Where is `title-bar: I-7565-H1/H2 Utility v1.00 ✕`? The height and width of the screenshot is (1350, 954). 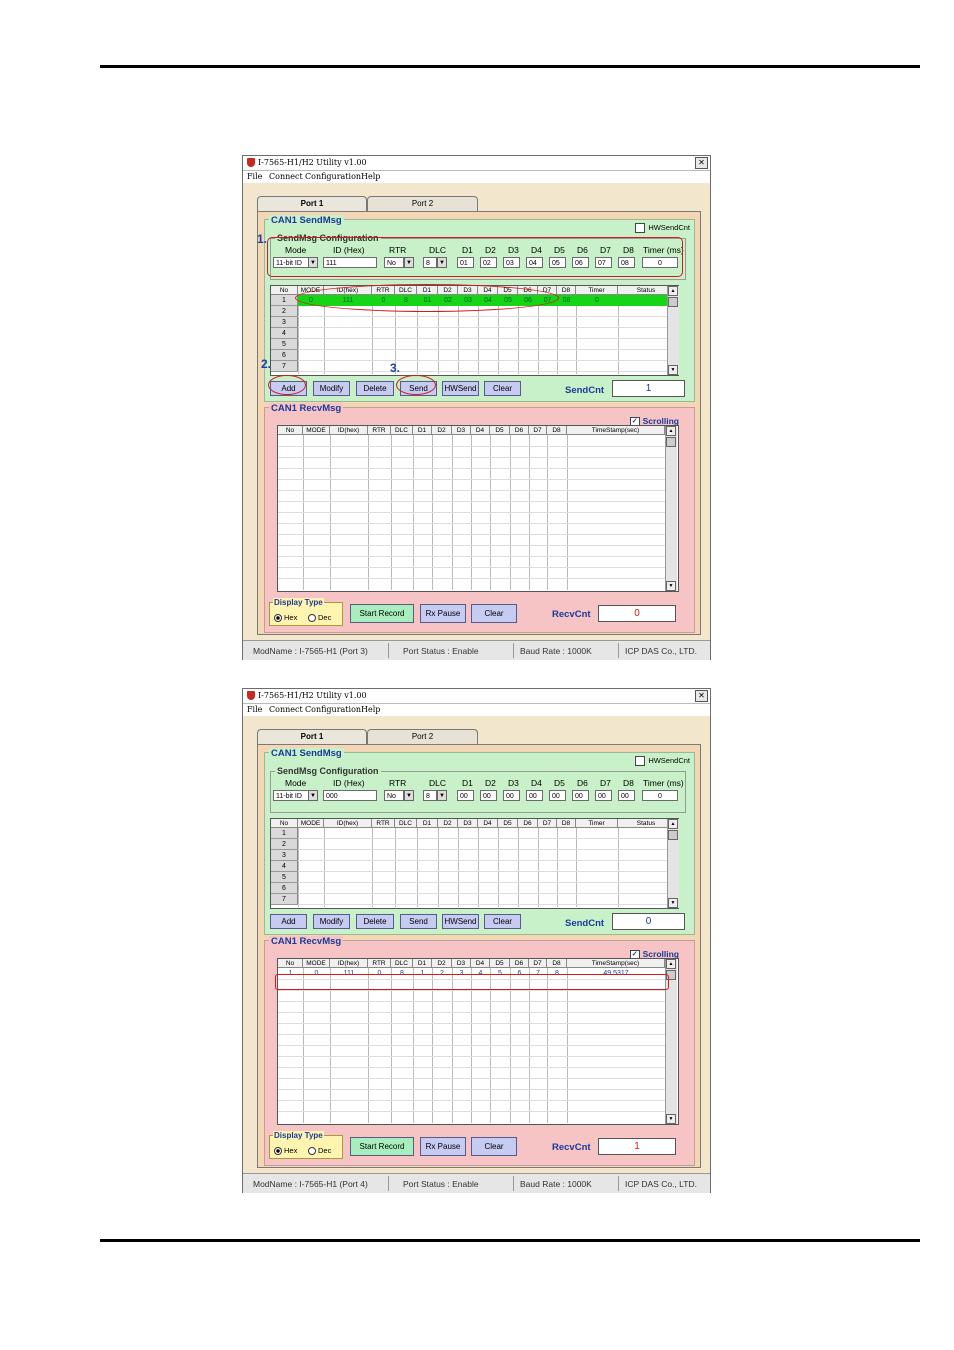 title-bar: I-7565-H1/H2 Utility v1.00 ✕ is located at coordinates (476, 696).